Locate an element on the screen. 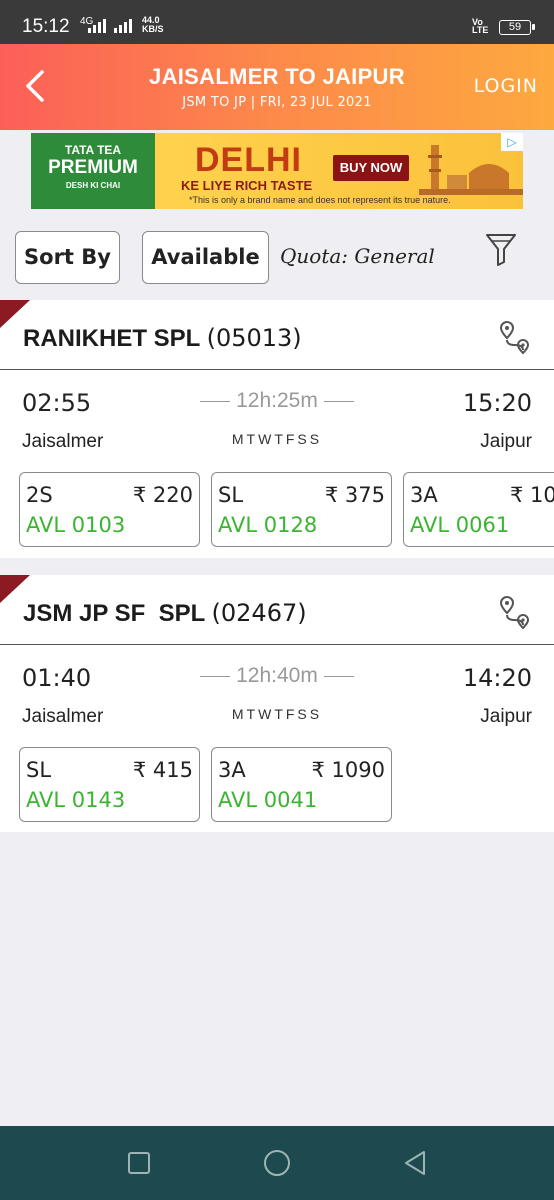 Image resolution: width=554 pixels, height=1200 pixels. train-number: (05013) is located at coordinates (254, 338).